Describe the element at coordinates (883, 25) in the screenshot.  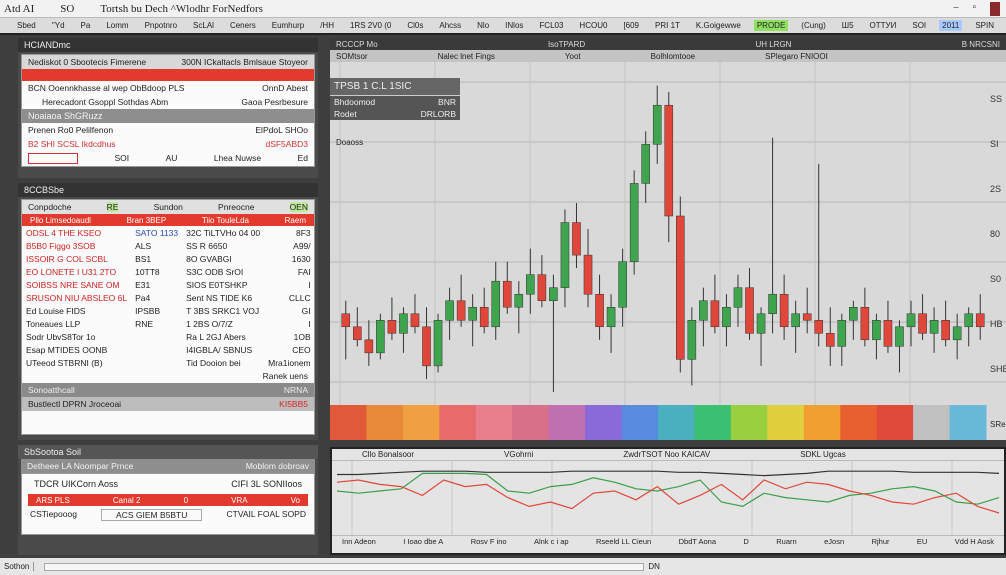
I see `toolbar-item: ОТТУИ` at that location.